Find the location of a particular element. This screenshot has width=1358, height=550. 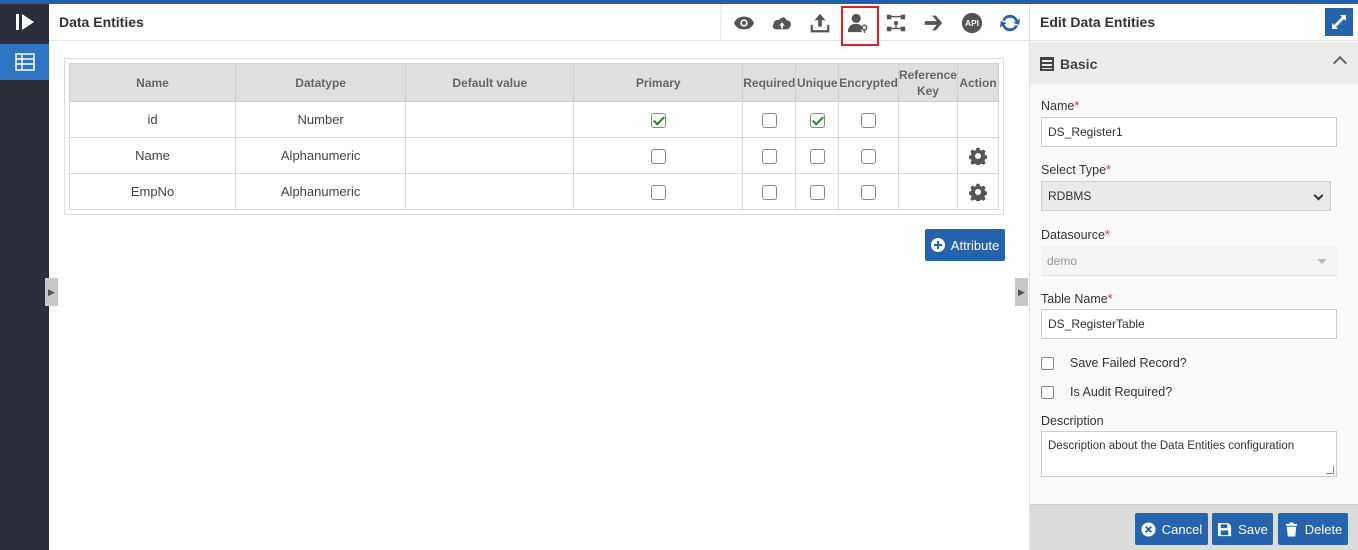

save-button: Save is located at coordinates (1242, 529).